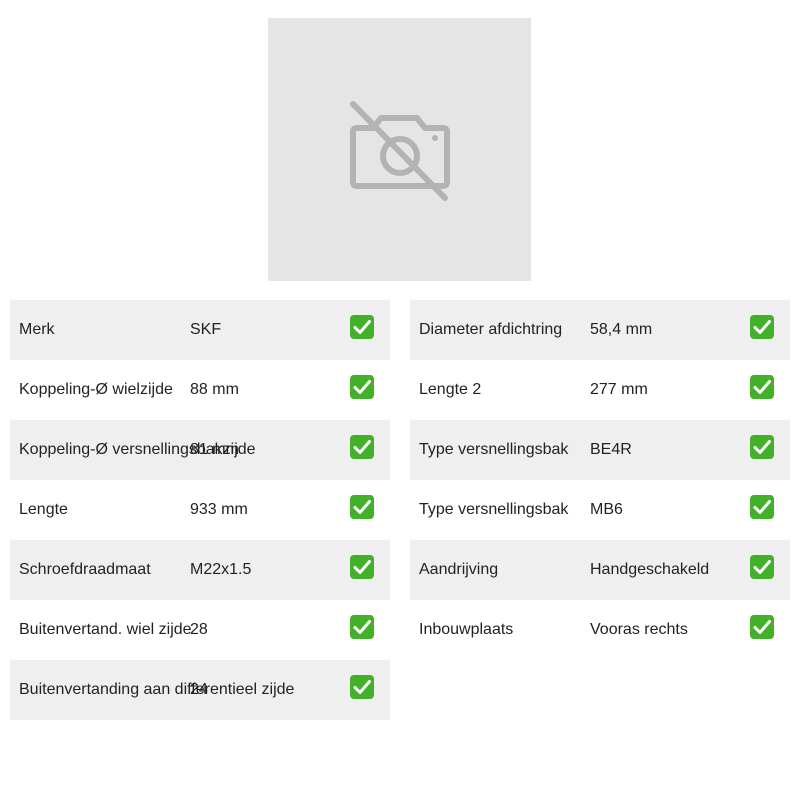 Image resolution: width=800 pixels, height=800 pixels. I want to click on spec-row-coupling-wheel: Koppeling-Ø wielzijde 88 mm, so click(200, 390).